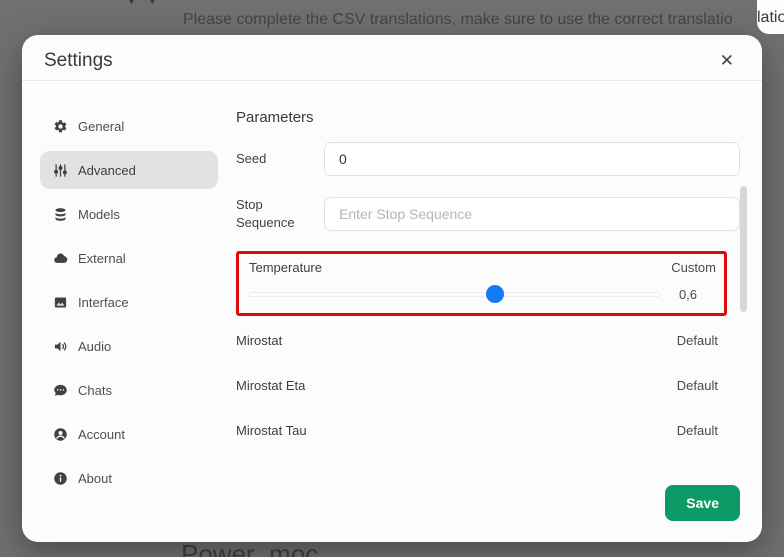 The image size is (784, 557). Describe the element at coordinates (129, 258) in the screenshot. I see `sidebar-item-external: External` at that location.